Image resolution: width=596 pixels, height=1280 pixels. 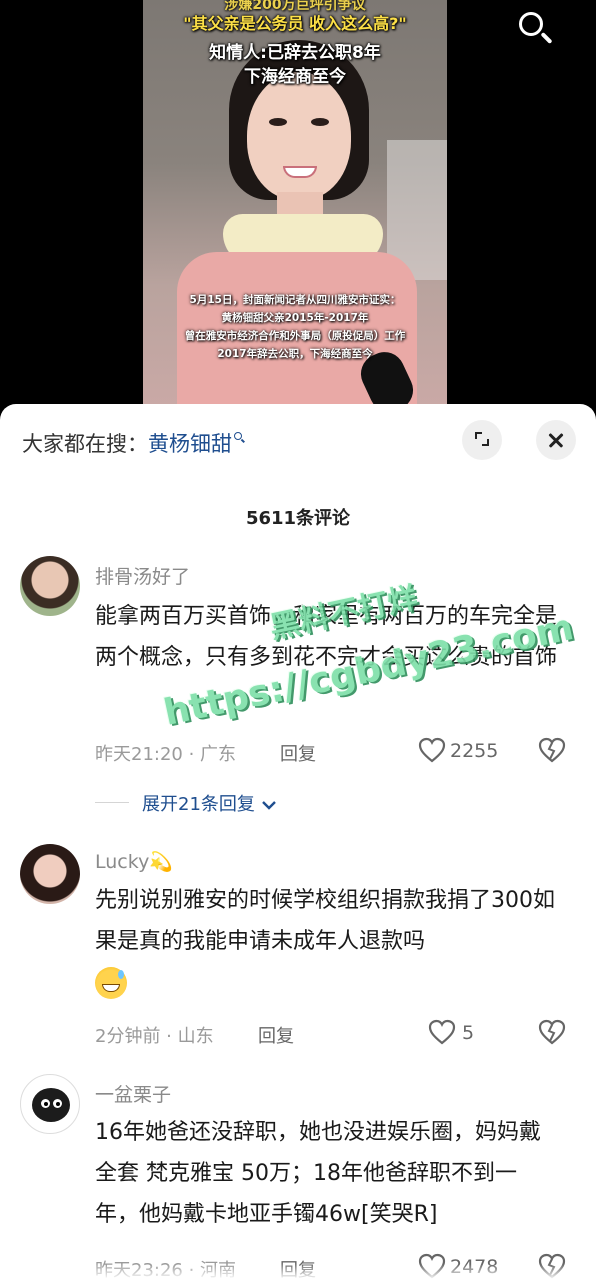 I want to click on search-mini-icon, so click(x=240, y=438).